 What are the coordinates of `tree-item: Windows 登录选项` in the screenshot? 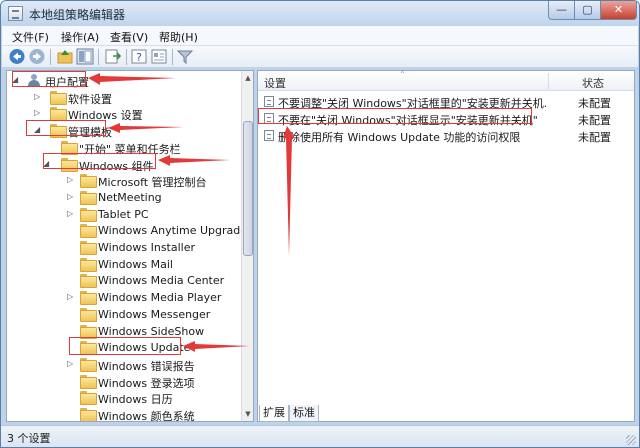 It's located at (124, 382).